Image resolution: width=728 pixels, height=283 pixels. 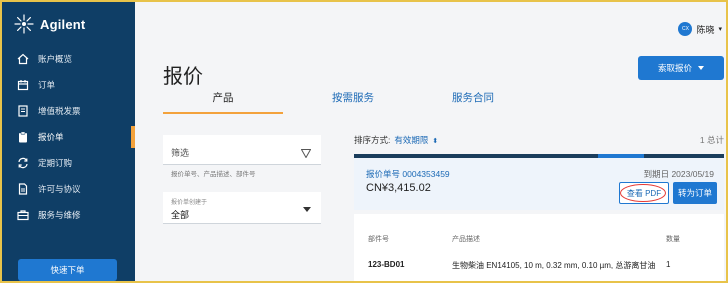 I want to click on request-quote-button: 索取报价, so click(x=681, y=68).